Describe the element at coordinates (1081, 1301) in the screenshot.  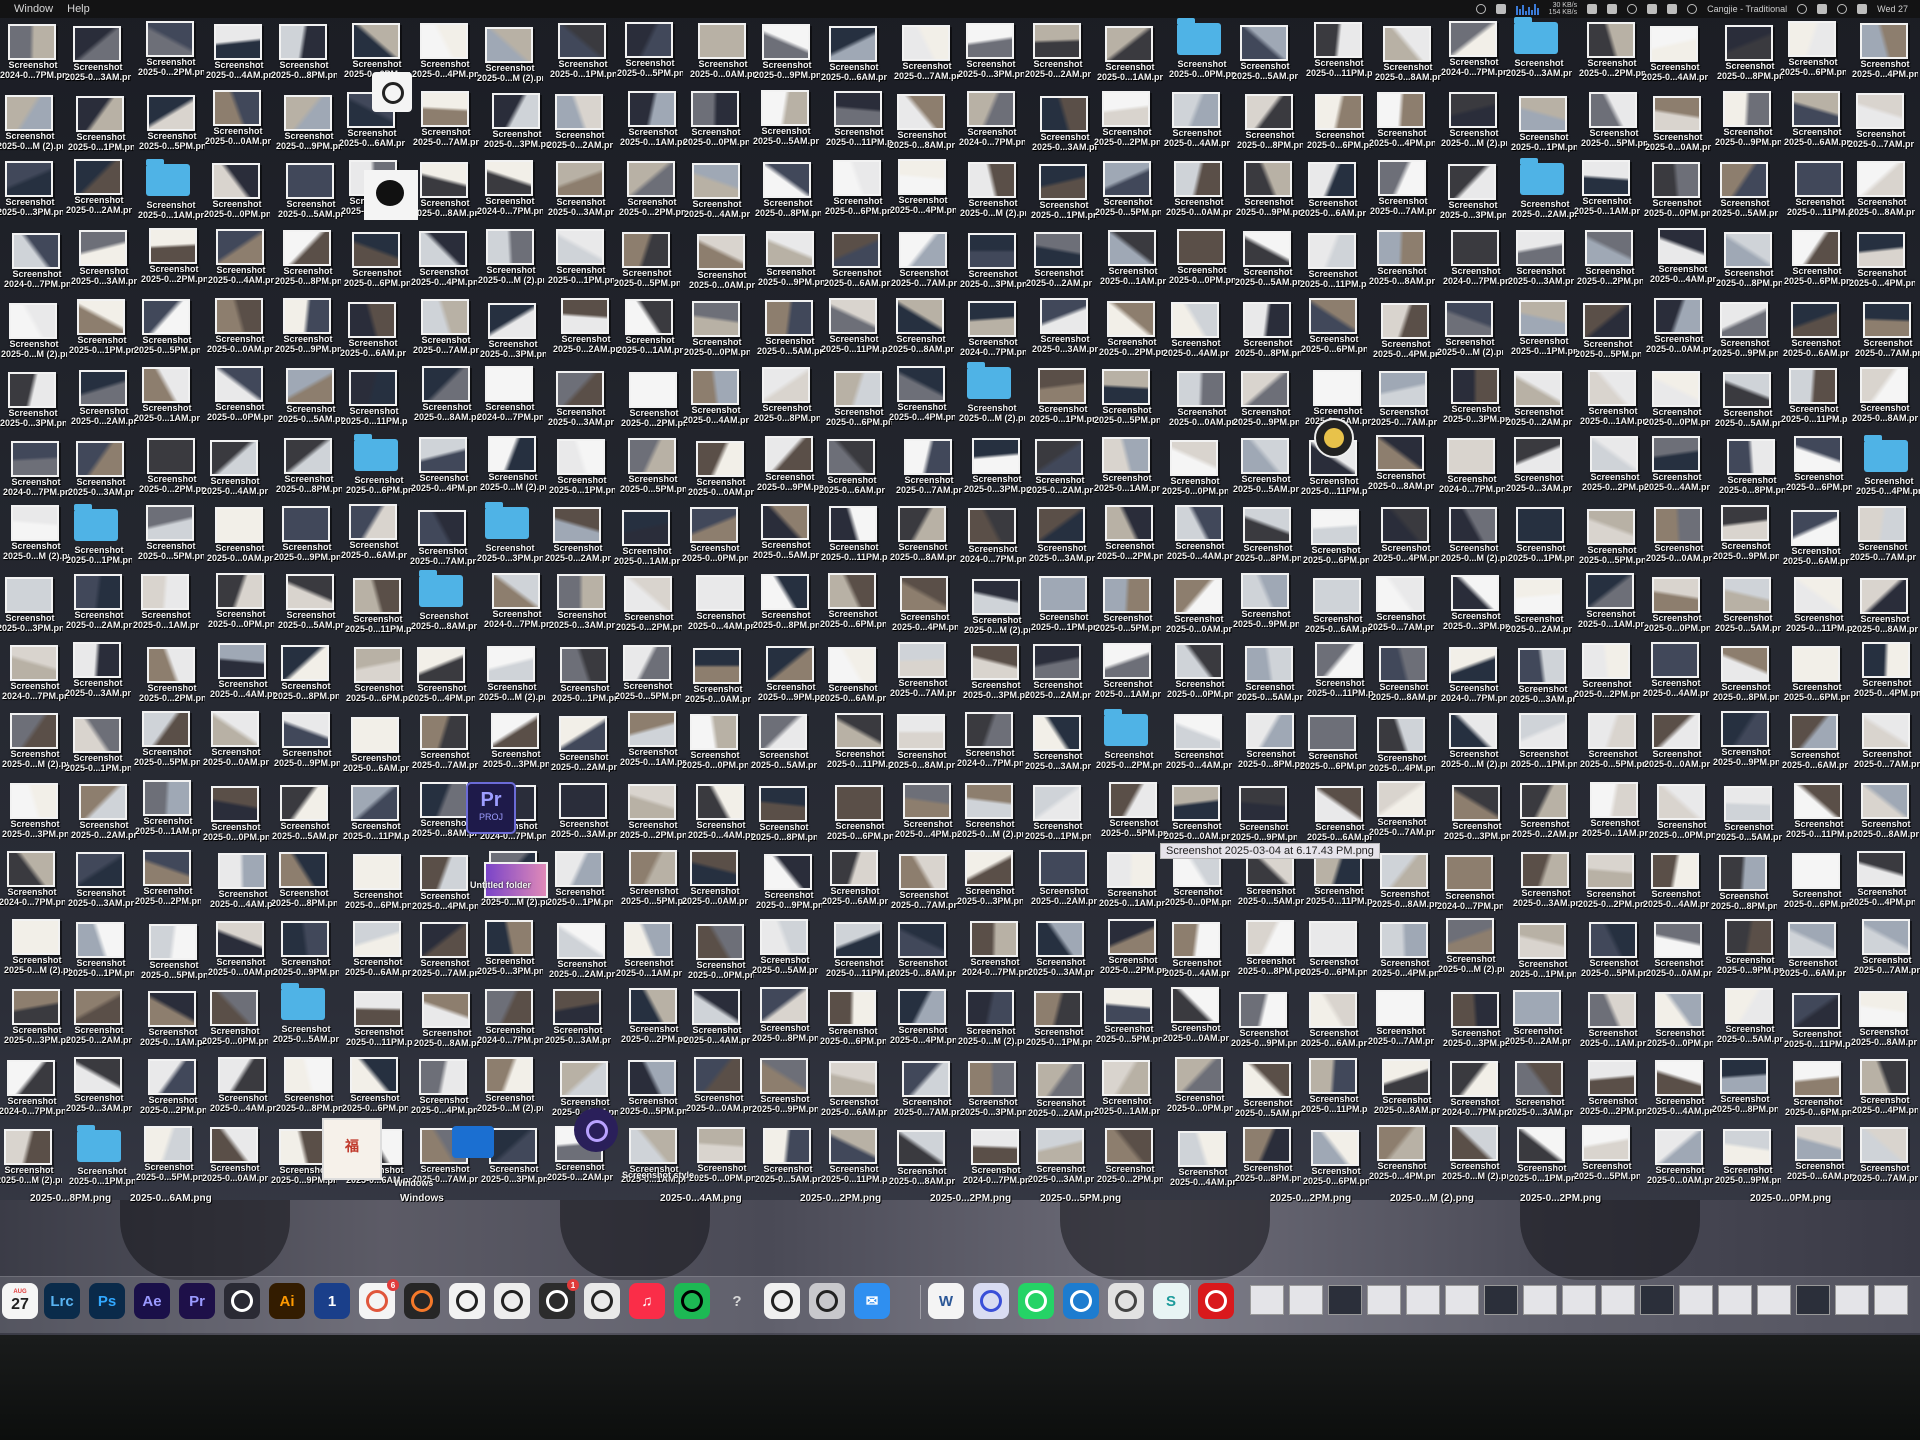
I see `cursor-like-app` at that location.